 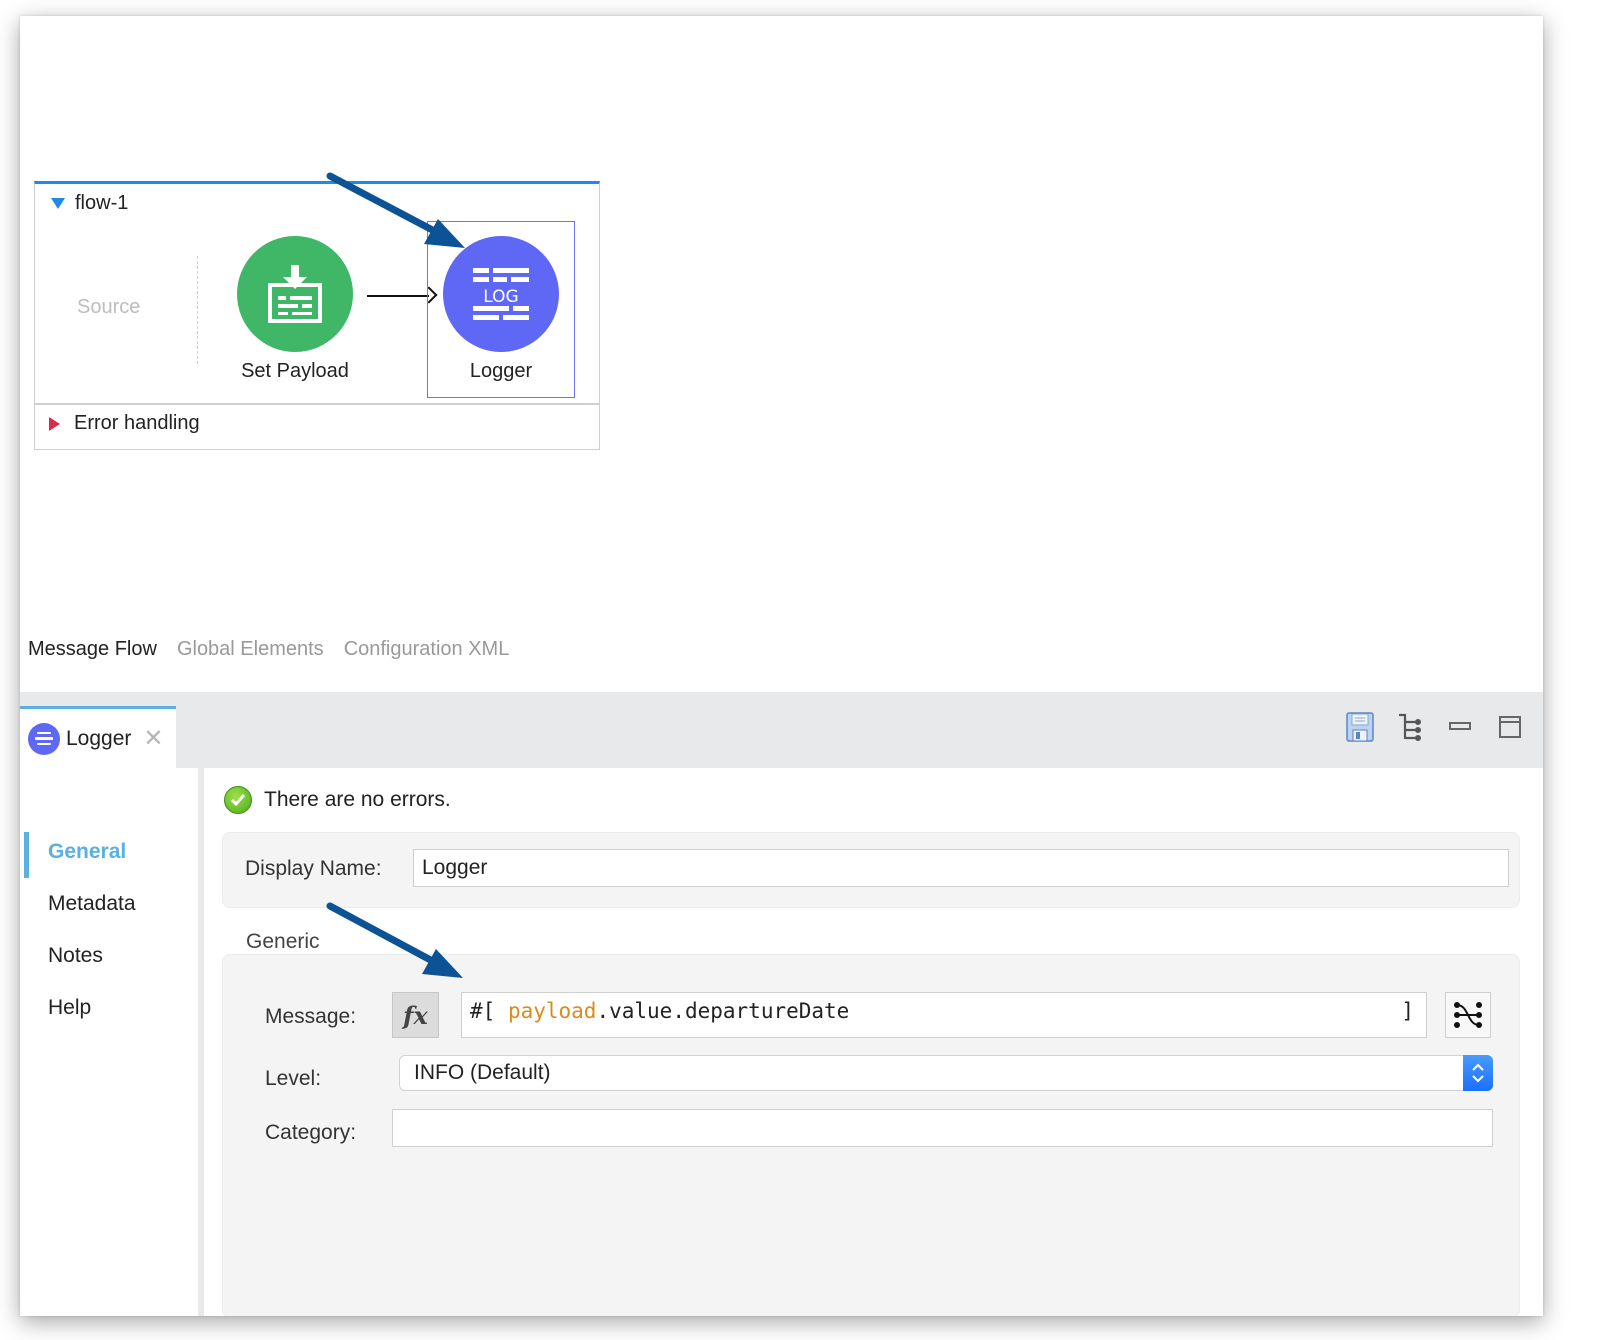 What do you see at coordinates (44, 738) in the screenshot?
I see `logger-tab-icon` at bounding box center [44, 738].